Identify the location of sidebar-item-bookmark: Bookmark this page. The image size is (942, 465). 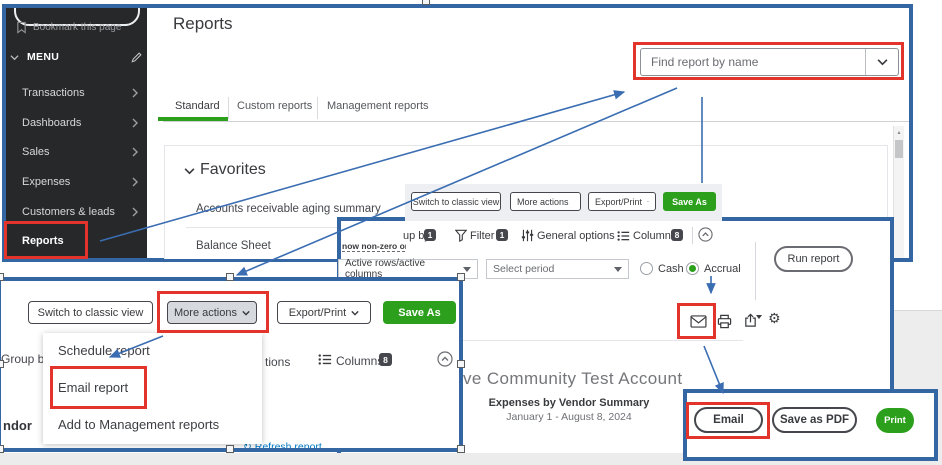
(68, 27).